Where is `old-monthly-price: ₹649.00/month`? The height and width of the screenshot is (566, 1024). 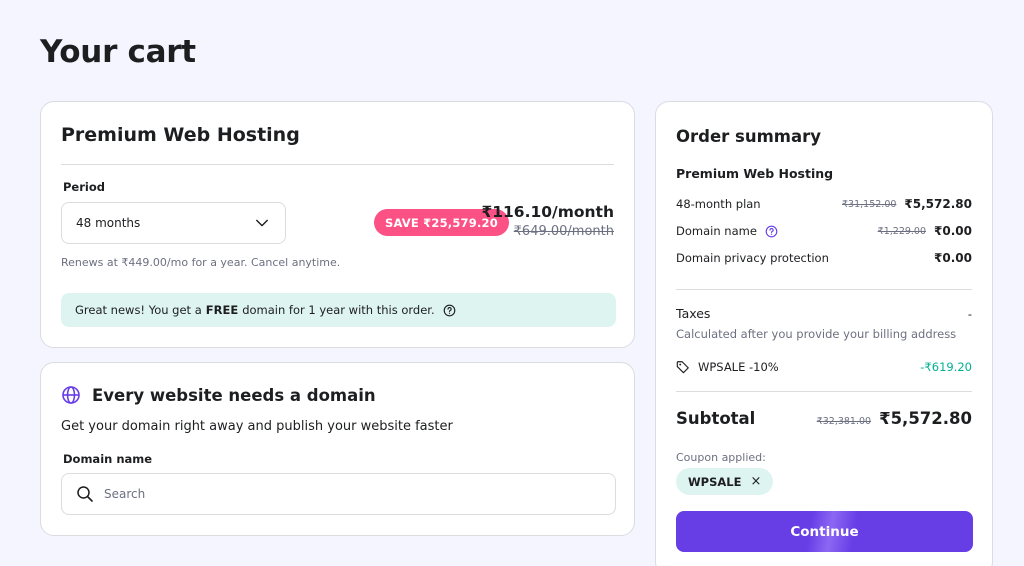 old-monthly-price: ₹649.00/month is located at coordinates (563, 231).